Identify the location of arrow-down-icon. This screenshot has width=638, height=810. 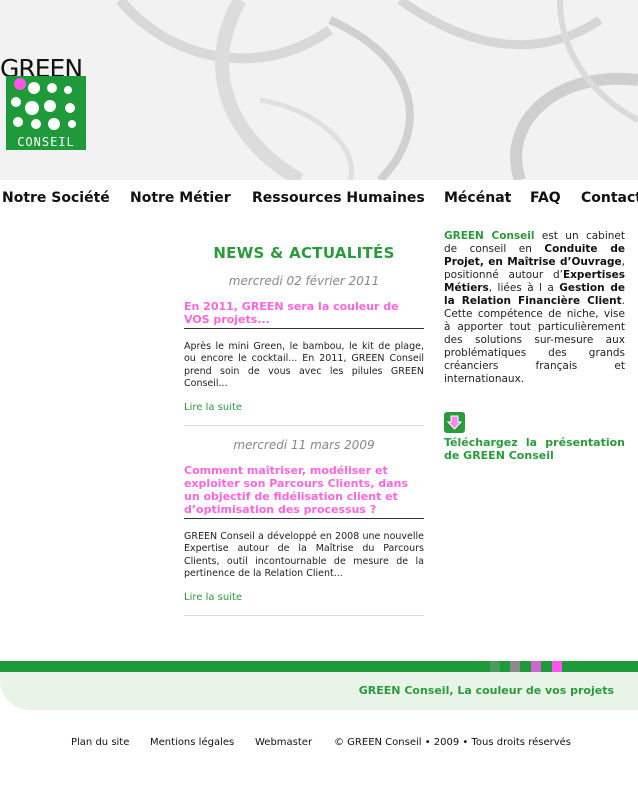
(454, 422).